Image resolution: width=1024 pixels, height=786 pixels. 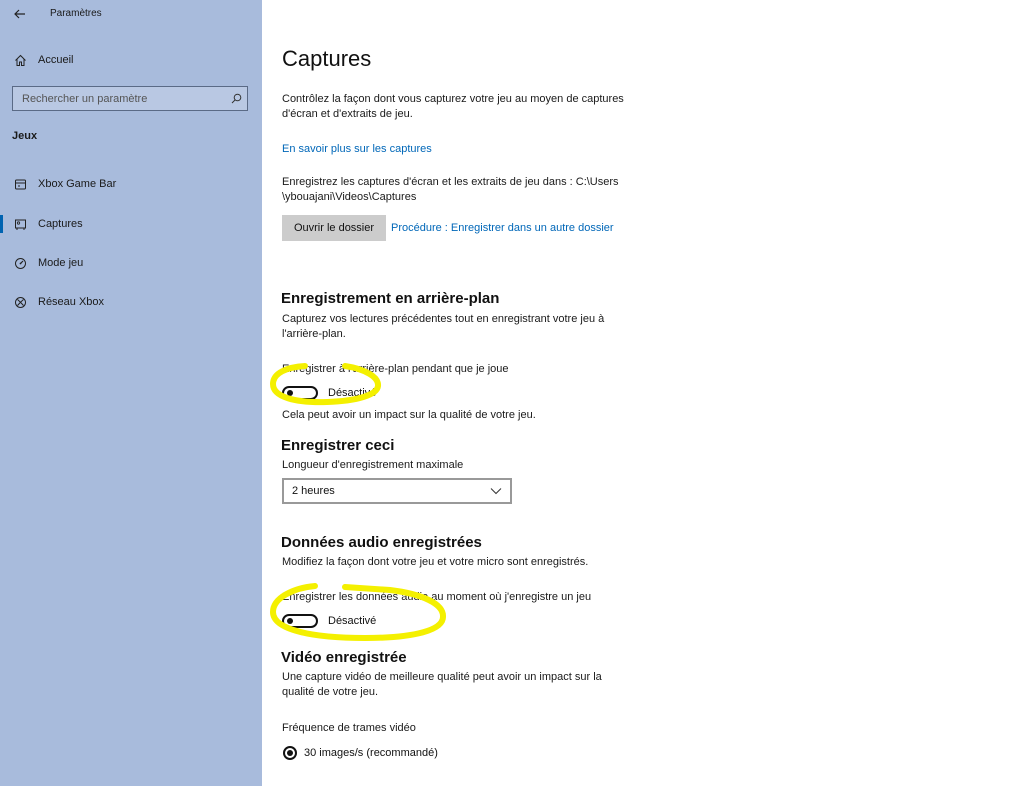 What do you see at coordinates (300, 621) in the screenshot?
I see `audio-recording-toggle` at bounding box center [300, 621].